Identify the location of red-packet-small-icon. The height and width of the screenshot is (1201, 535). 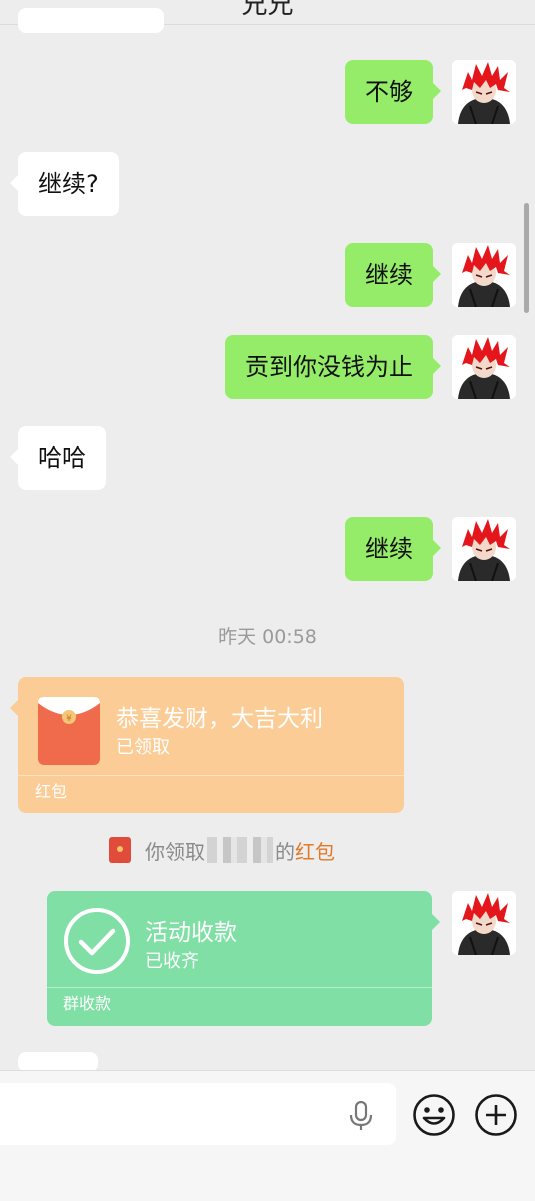
(120, 850).